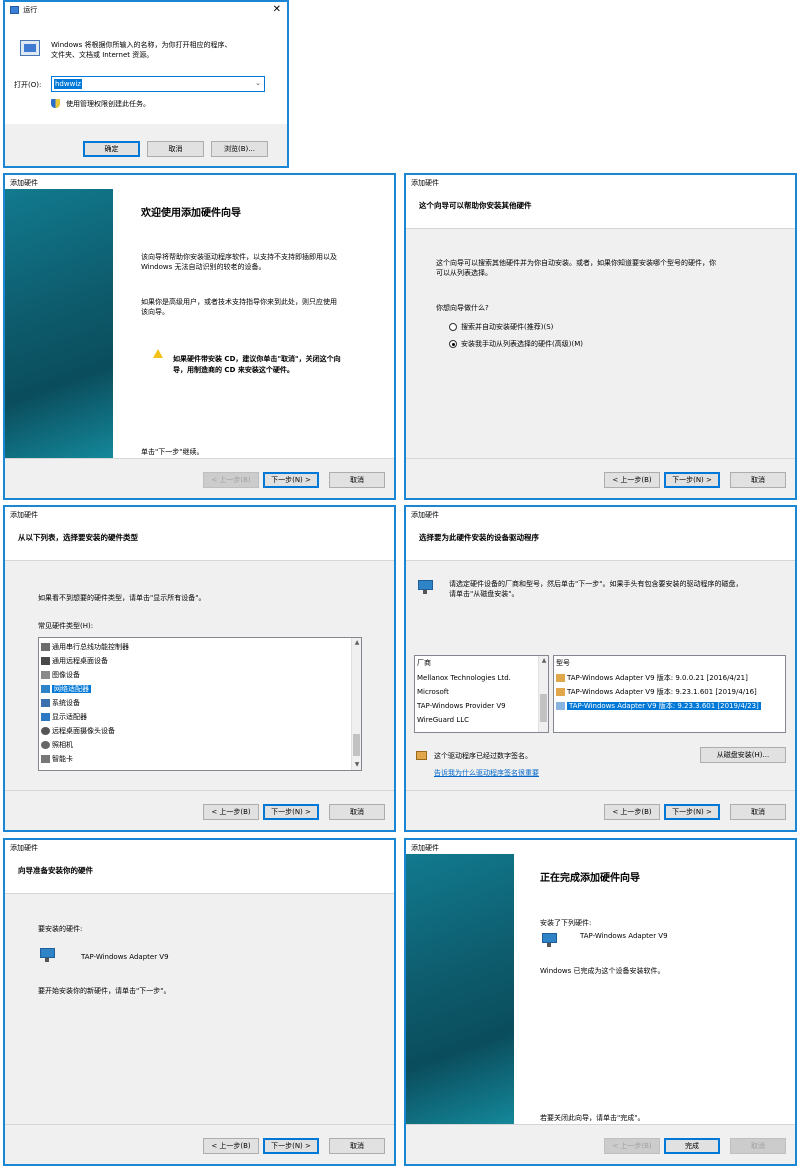 The height and width of the screenshot is (1170, 800). I want to click on finish-button: 完成, so click(692, 1146).